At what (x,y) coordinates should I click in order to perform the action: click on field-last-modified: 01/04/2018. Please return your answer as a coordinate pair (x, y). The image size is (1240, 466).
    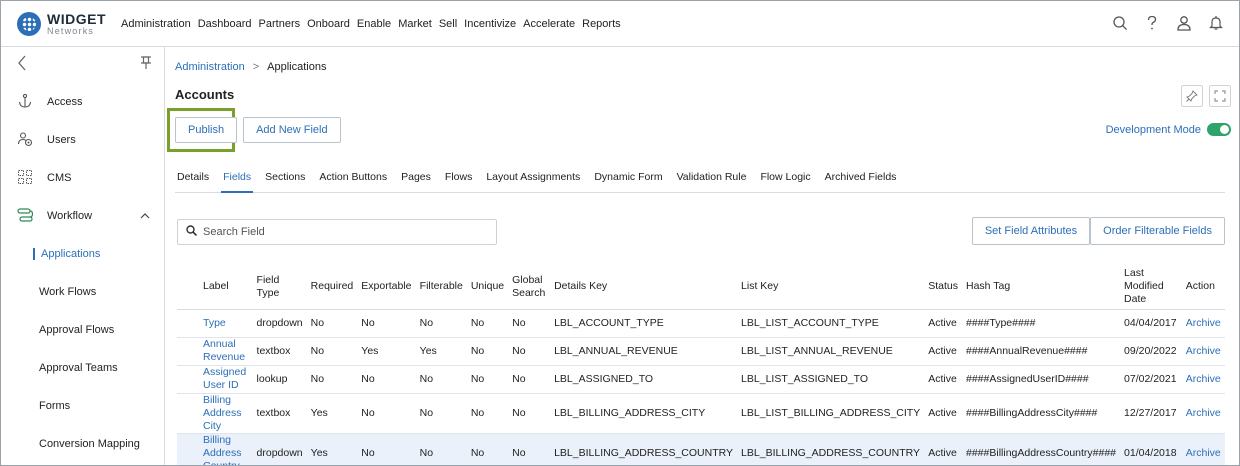
    Looking at the image, I should click on (1151, 449).